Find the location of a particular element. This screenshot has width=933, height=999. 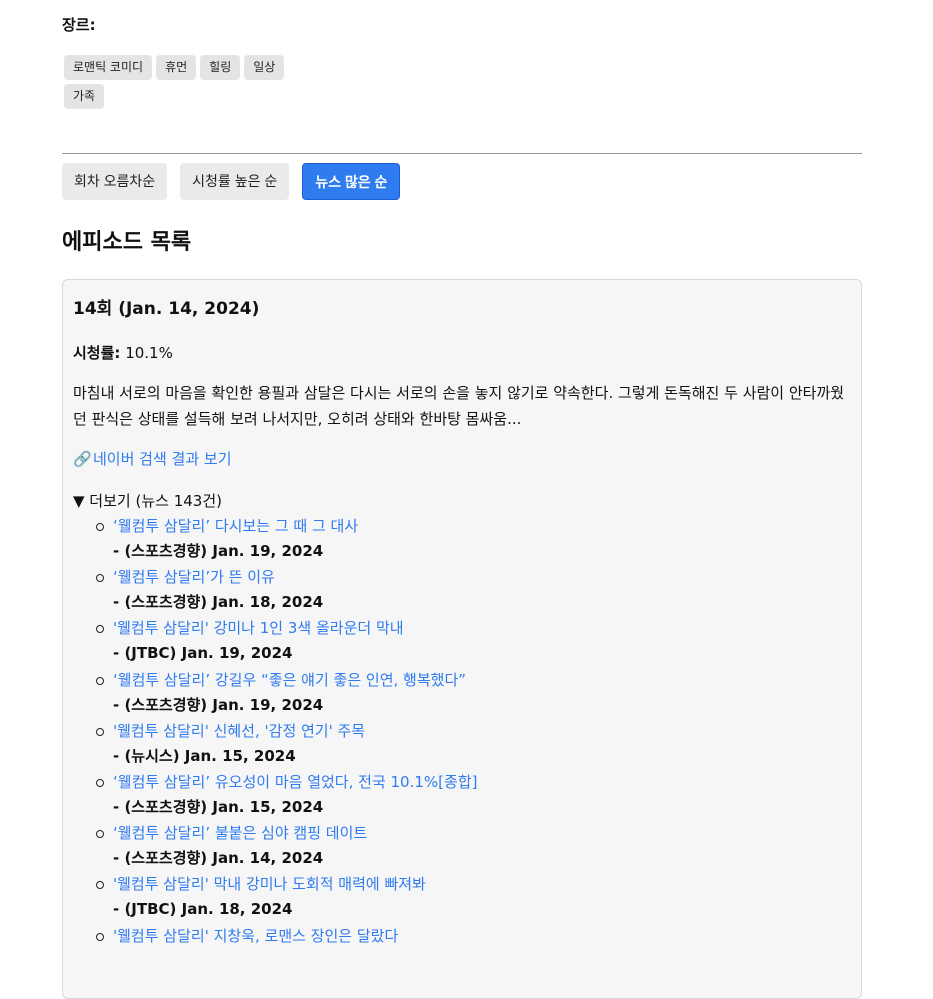

sort-rating-desc-button: 시청률 높은 순 is located at coordinates (235, 181).